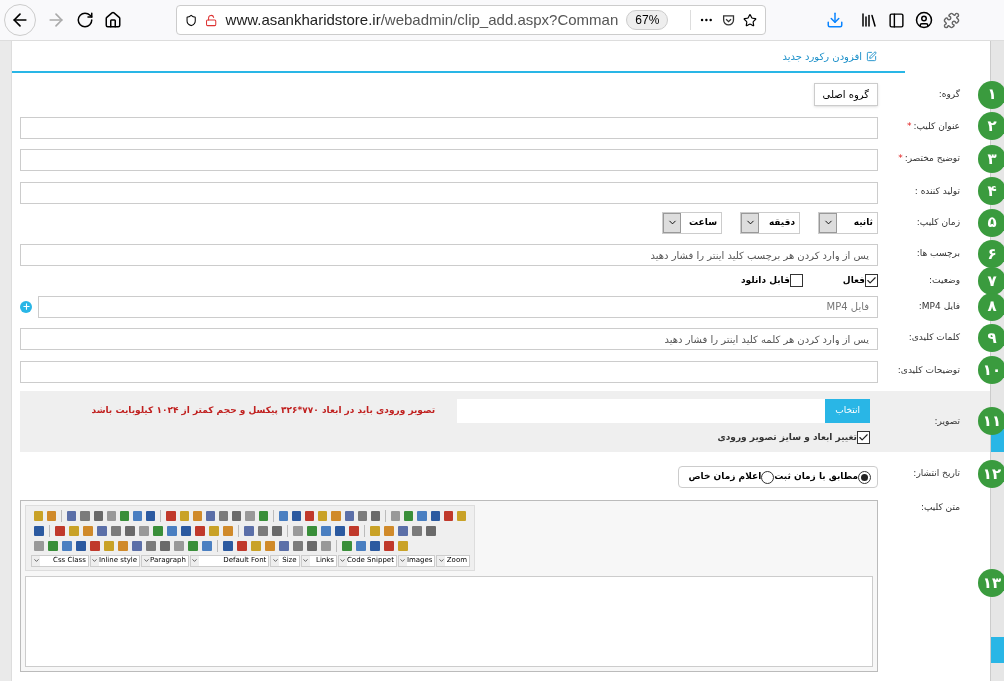  What do you see at coordinates (471, 20) in the screenshot?
I see `address-bar: www.asankharidstore.ir/webadmin/clip_add.aspx?Comman 67%` at bounding box center [471, 20].